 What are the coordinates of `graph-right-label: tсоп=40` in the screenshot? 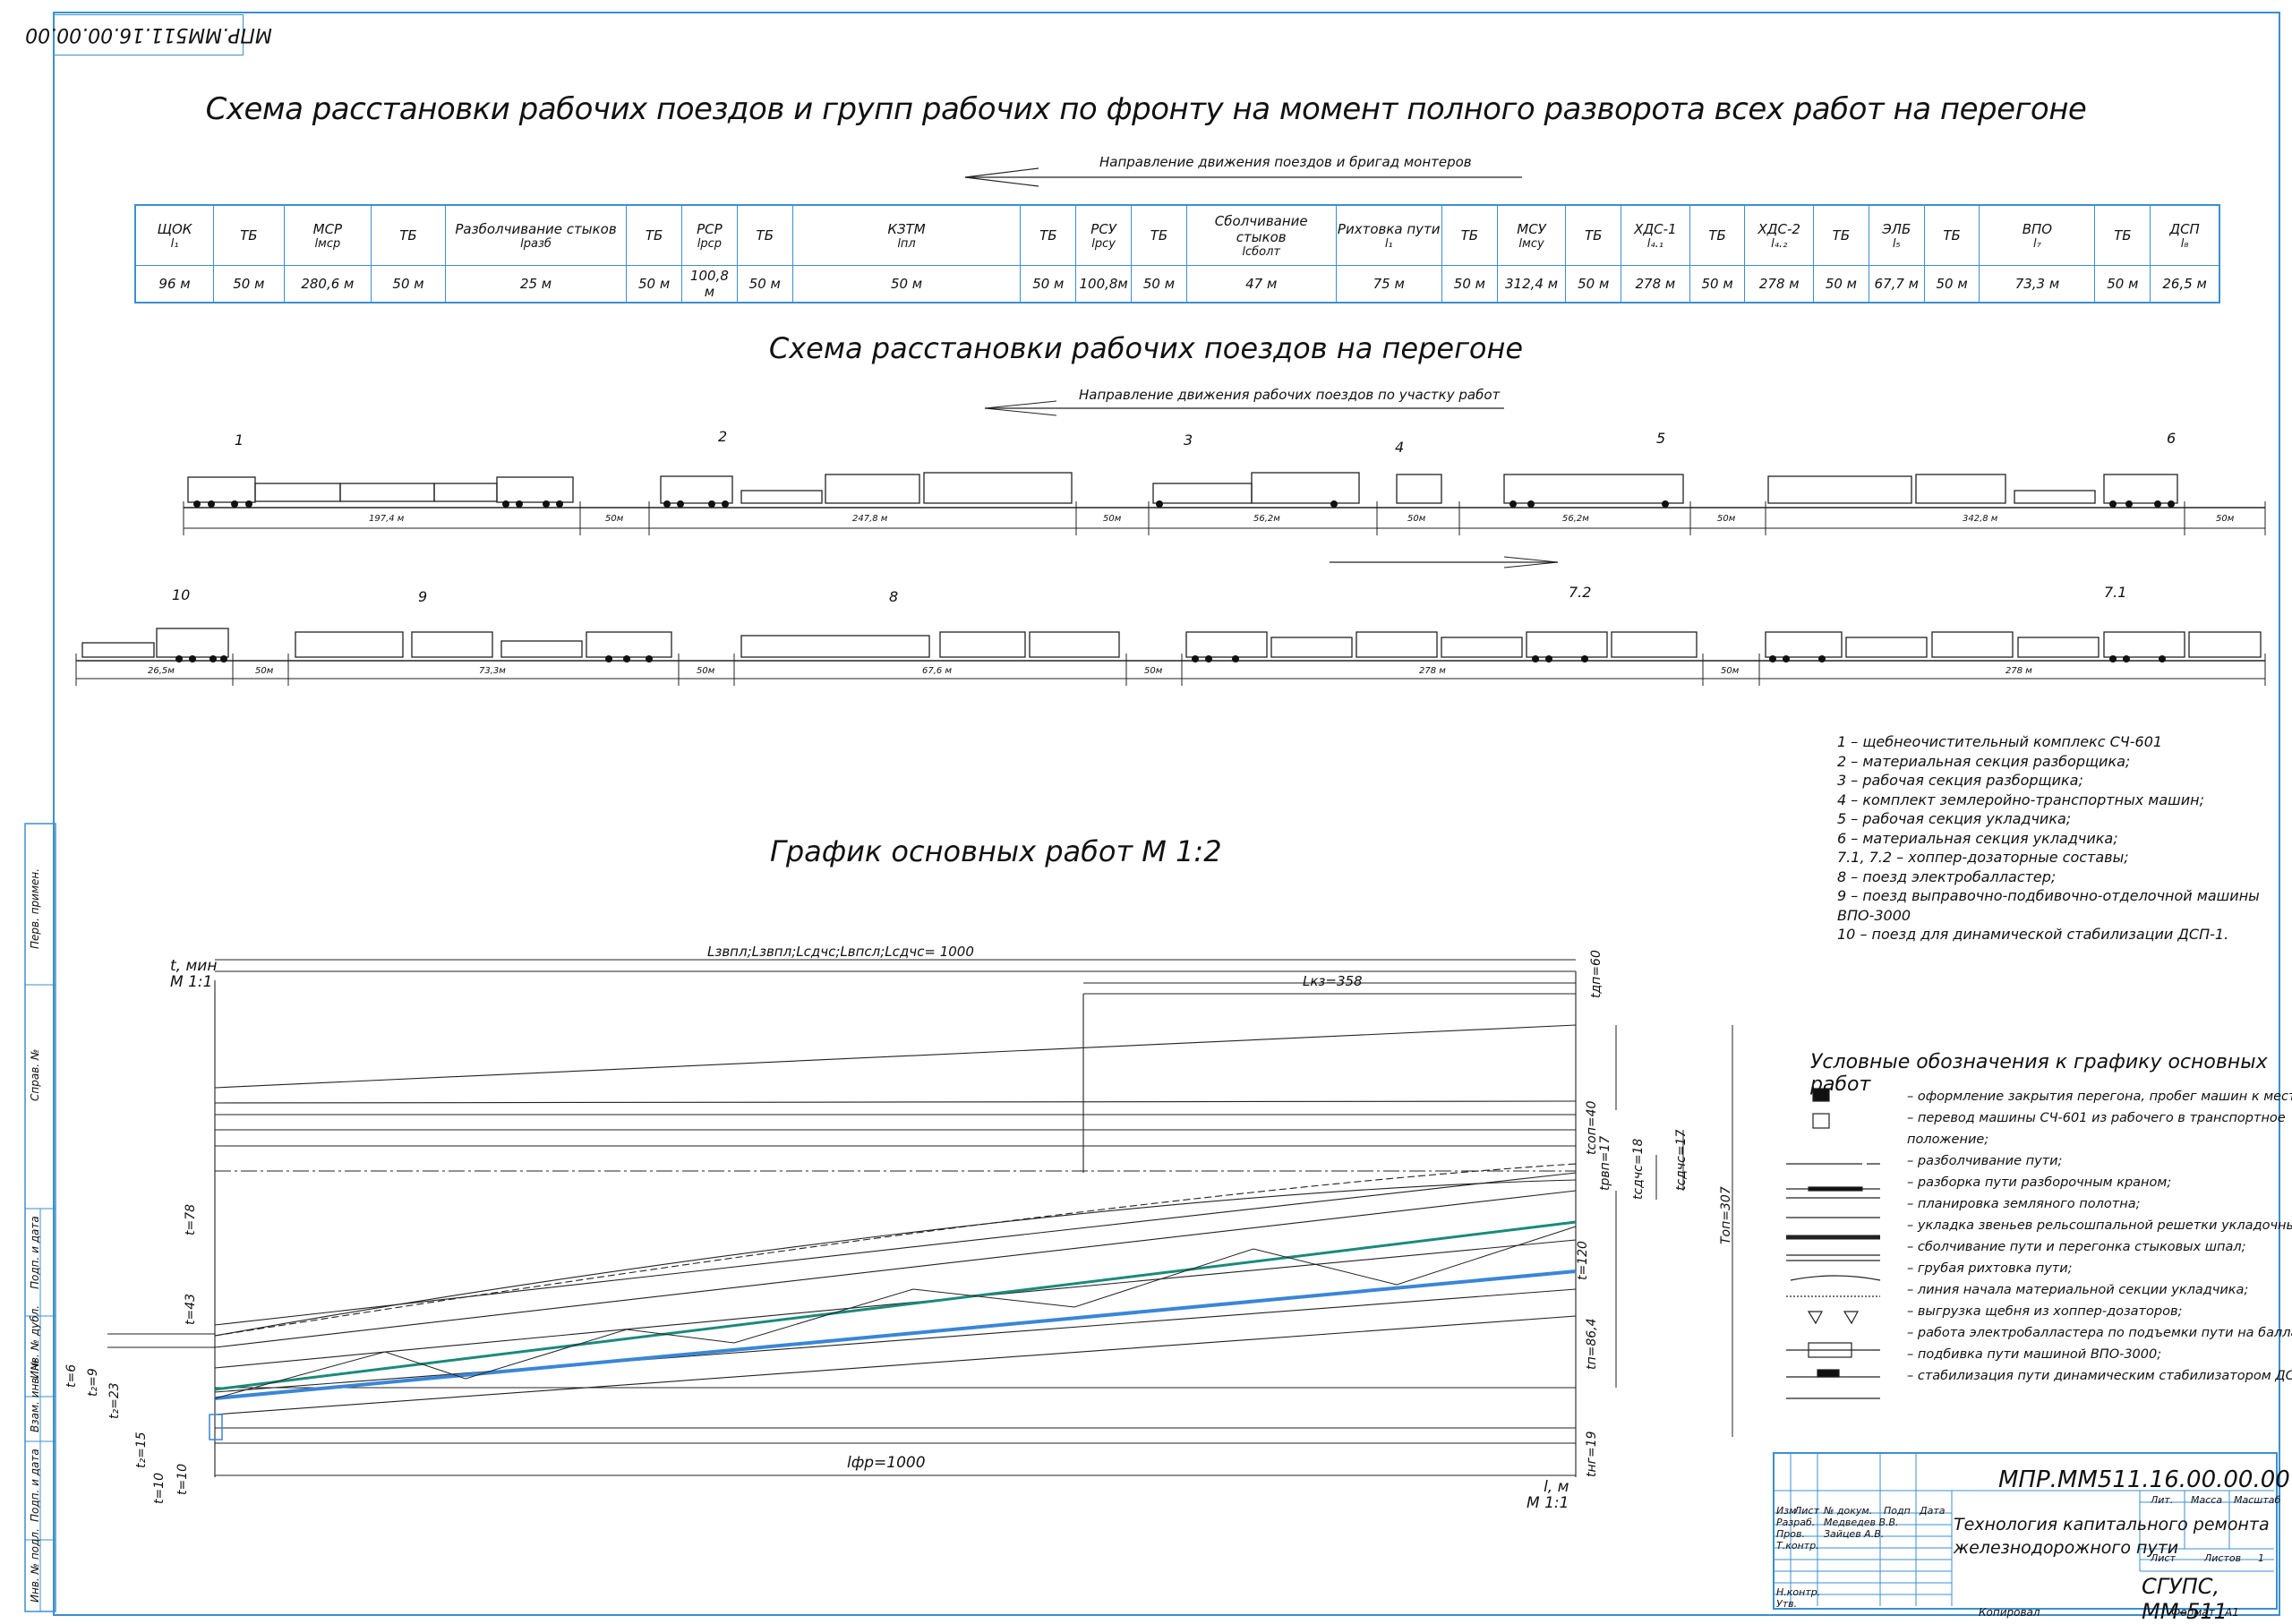 It's located at (1592, 1127).